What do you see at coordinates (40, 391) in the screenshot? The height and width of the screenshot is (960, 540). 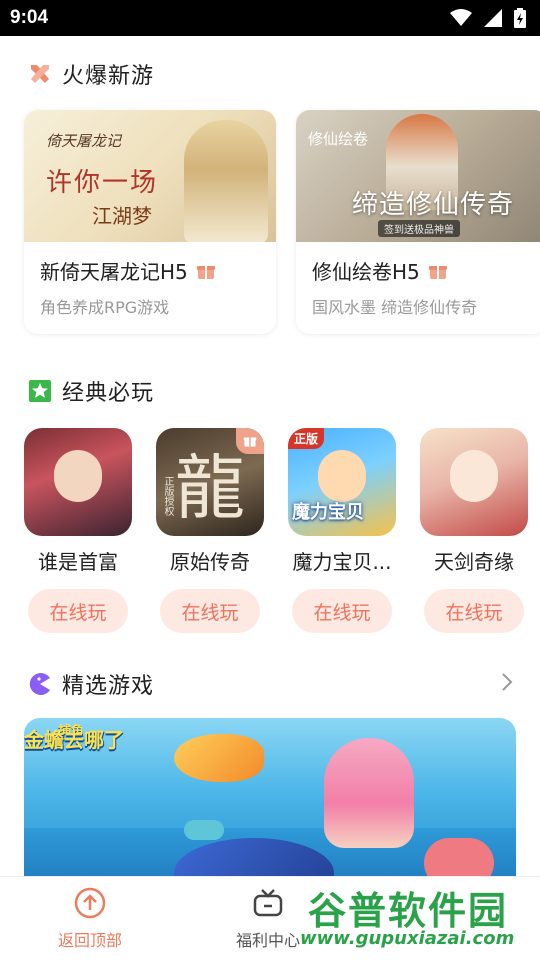 I see `star-badge-icon` at bounding box center [40, 391].